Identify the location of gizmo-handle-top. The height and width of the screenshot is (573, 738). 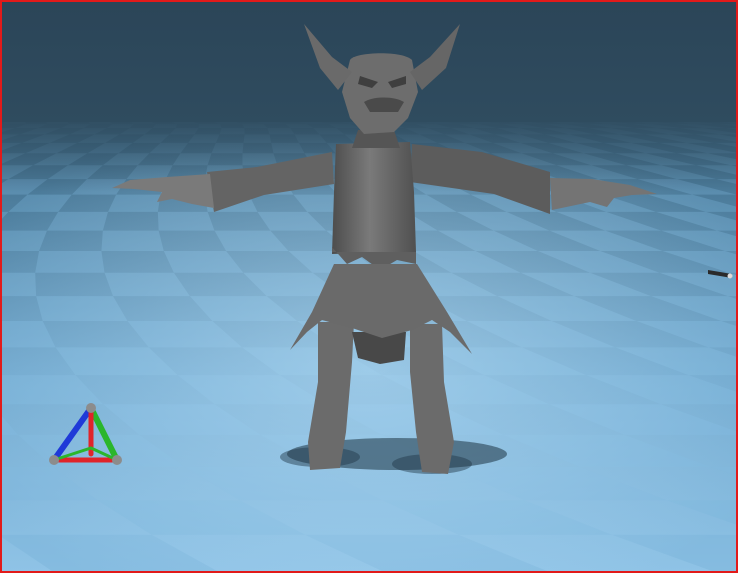
(91, 408).